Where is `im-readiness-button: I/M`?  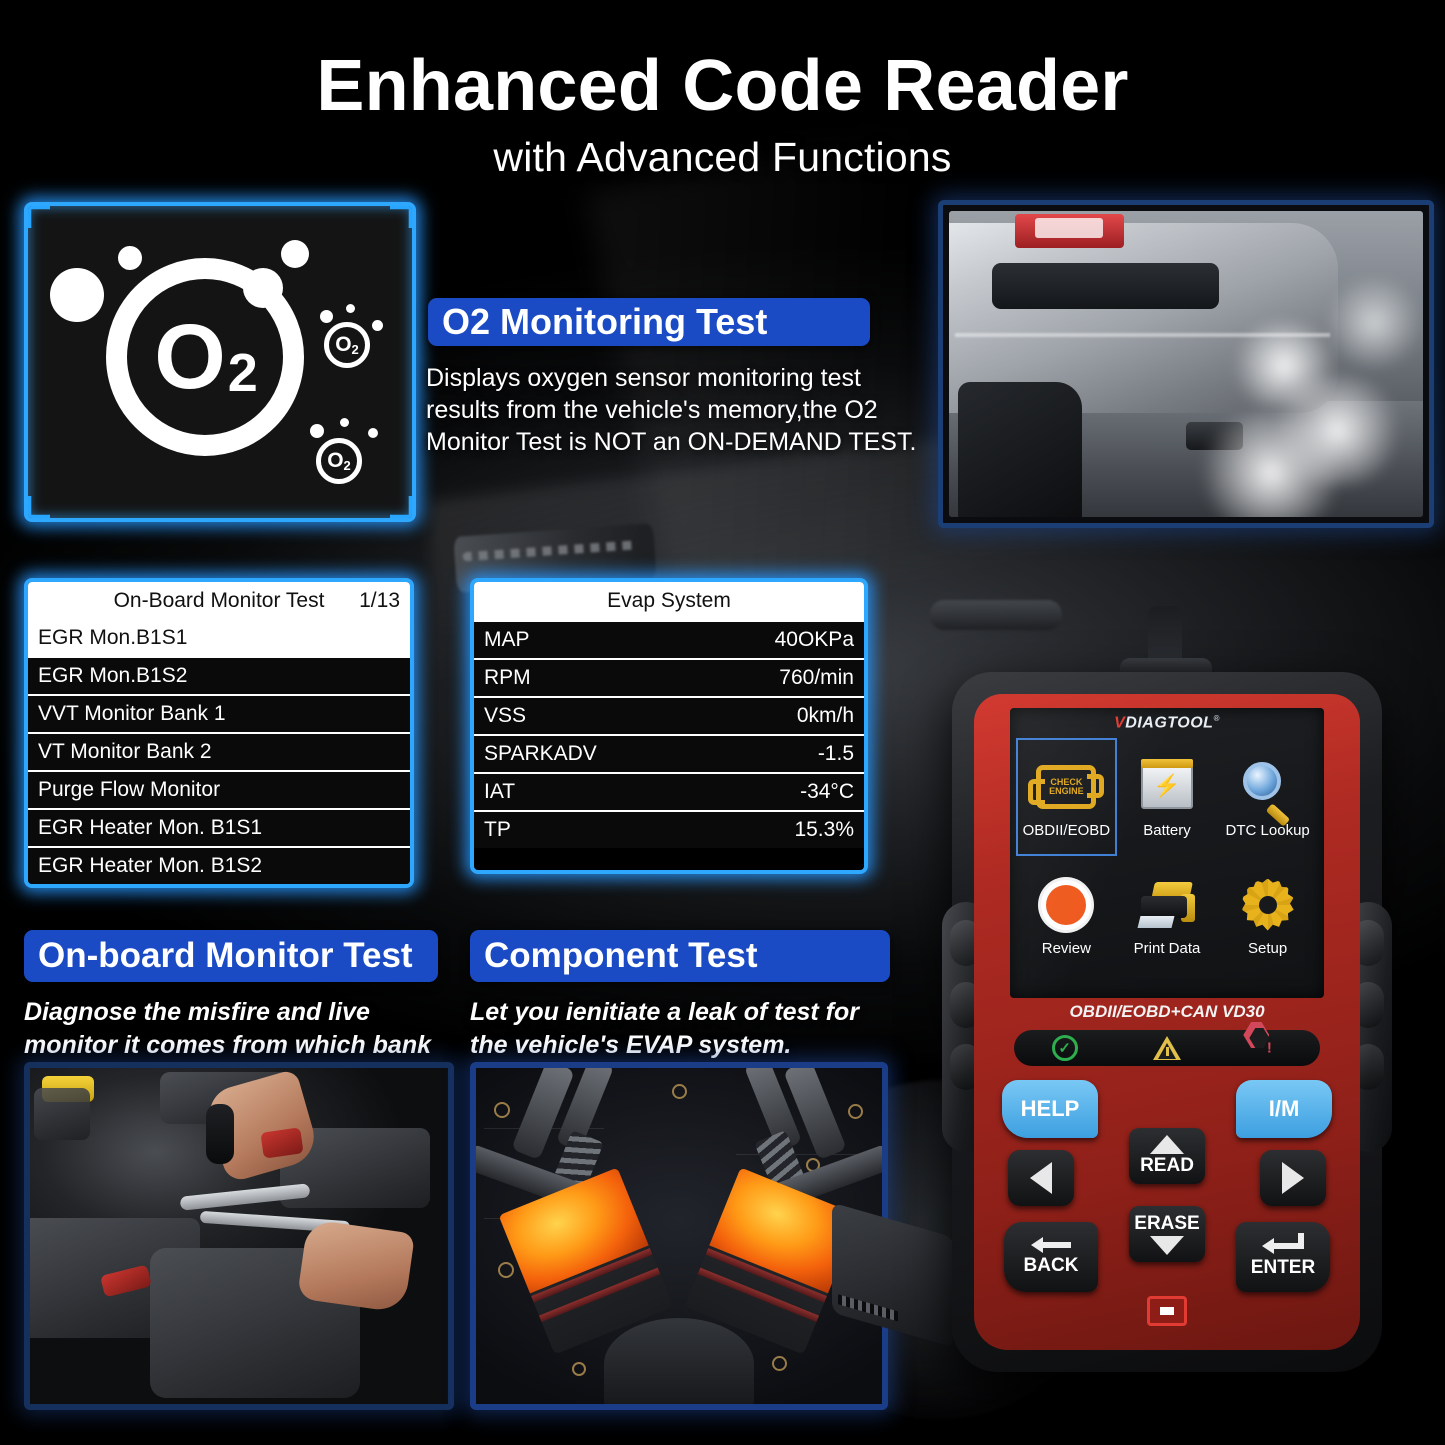 im-readiness-button: I/M is located at coordinates (1284, 1109).